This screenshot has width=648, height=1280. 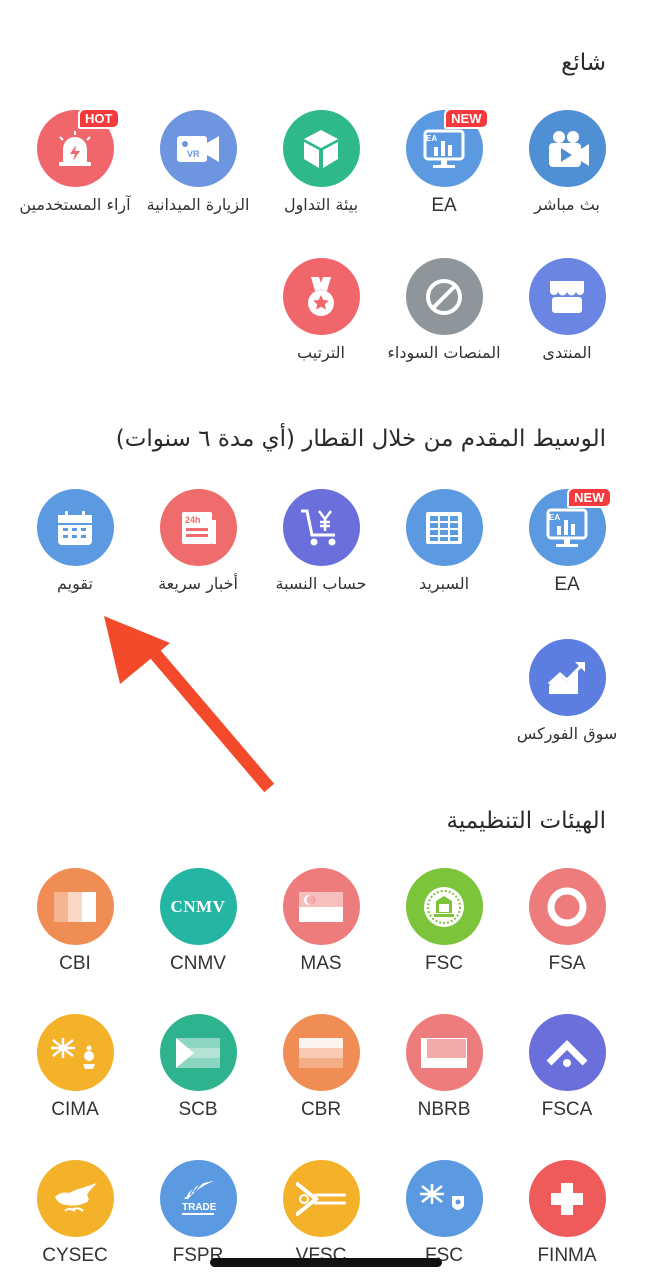 What do you see at coordinates (444, 963) in the screenshot?
I see `tile-label: FSC` at bounding box center [444, 963].